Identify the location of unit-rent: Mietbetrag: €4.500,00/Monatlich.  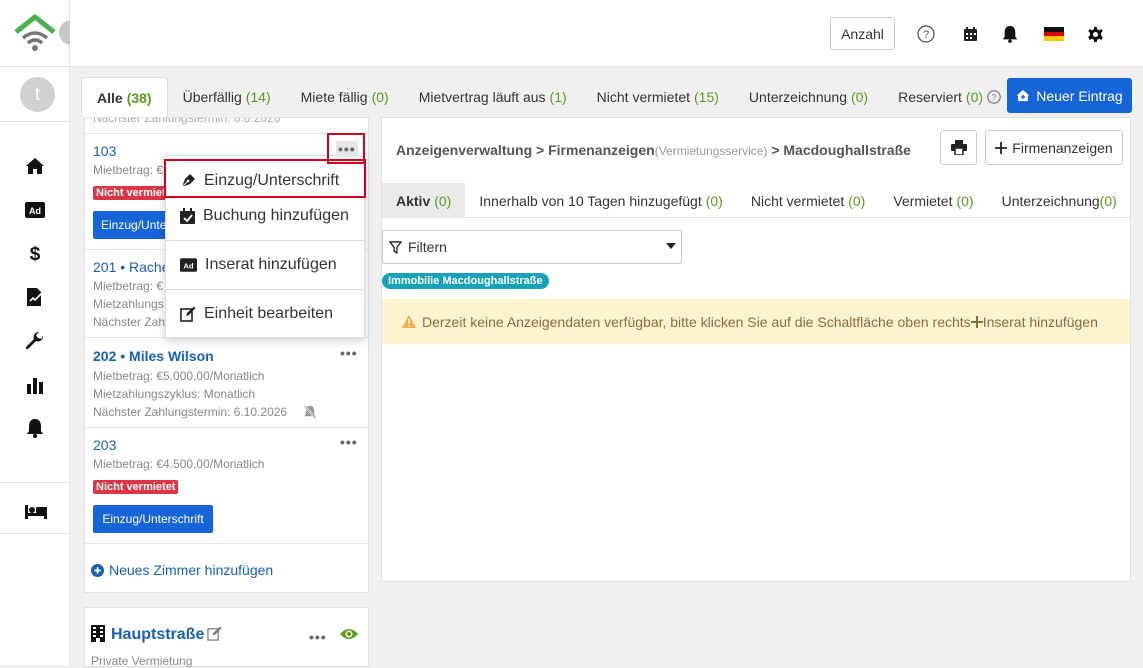
(179, 464).